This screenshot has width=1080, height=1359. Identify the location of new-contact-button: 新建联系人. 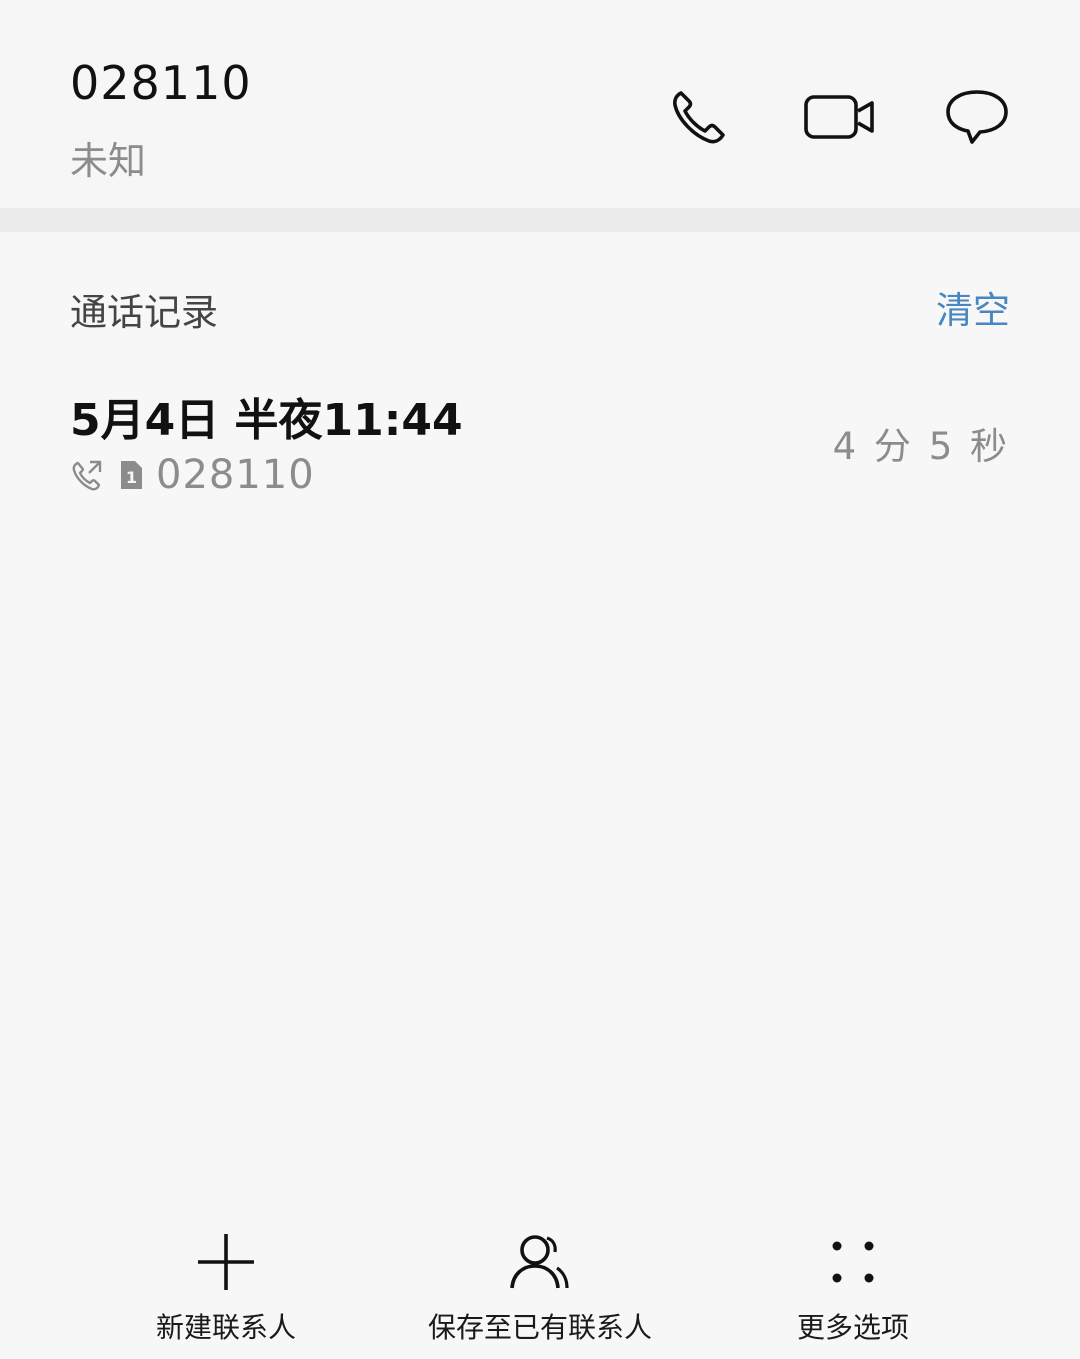
(226, 1280).